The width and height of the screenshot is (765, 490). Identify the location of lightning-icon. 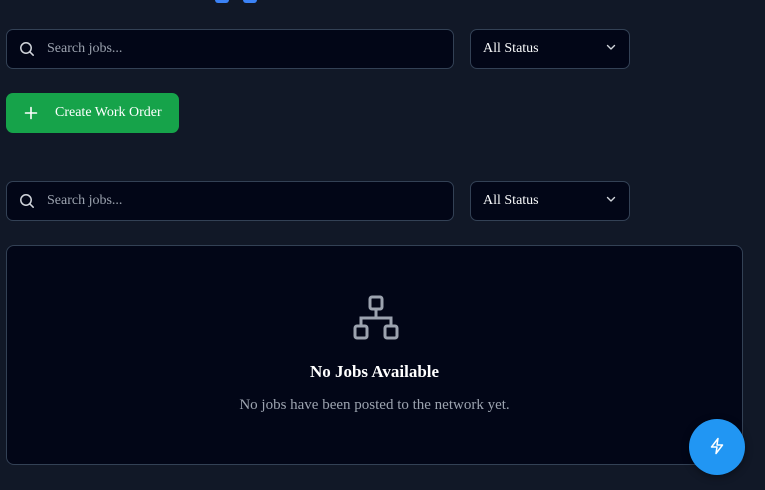
(717, 447).